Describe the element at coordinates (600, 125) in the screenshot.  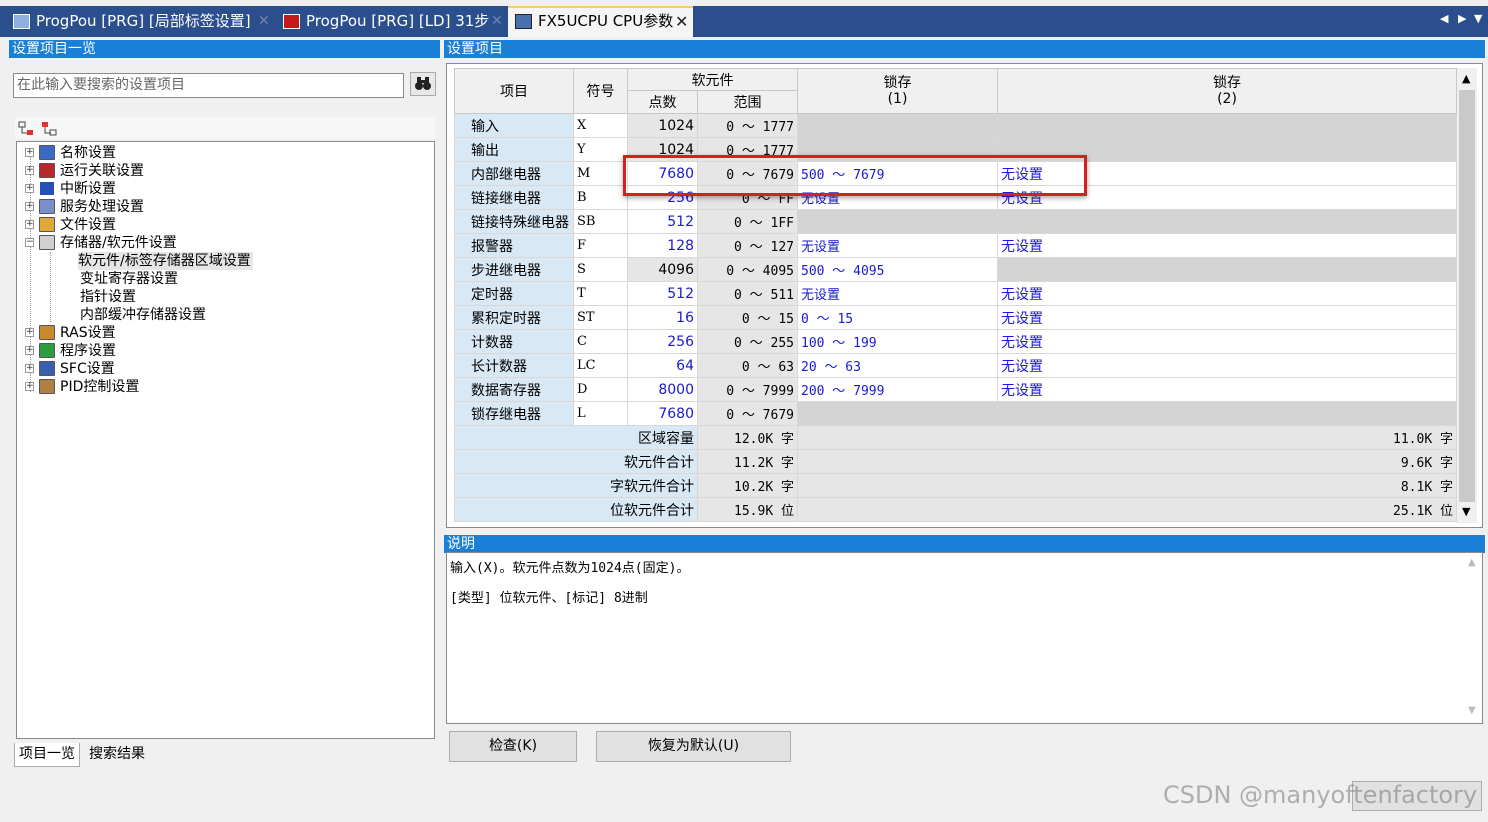
I see `device-symbol-cell: X` at that location.